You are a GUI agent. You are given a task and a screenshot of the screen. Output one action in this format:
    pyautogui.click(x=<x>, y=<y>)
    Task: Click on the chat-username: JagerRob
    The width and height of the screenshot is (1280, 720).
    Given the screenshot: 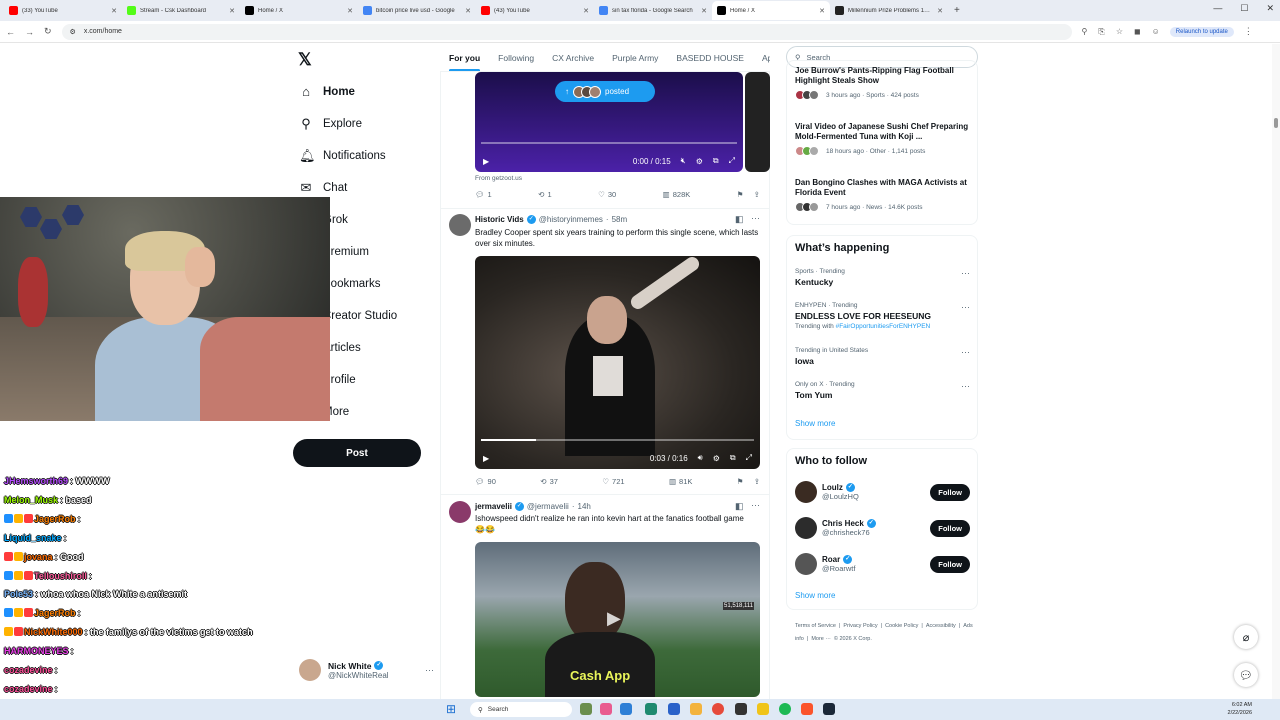 What is the action you would take?
    pyautogui.click(x=55, y=613)
    